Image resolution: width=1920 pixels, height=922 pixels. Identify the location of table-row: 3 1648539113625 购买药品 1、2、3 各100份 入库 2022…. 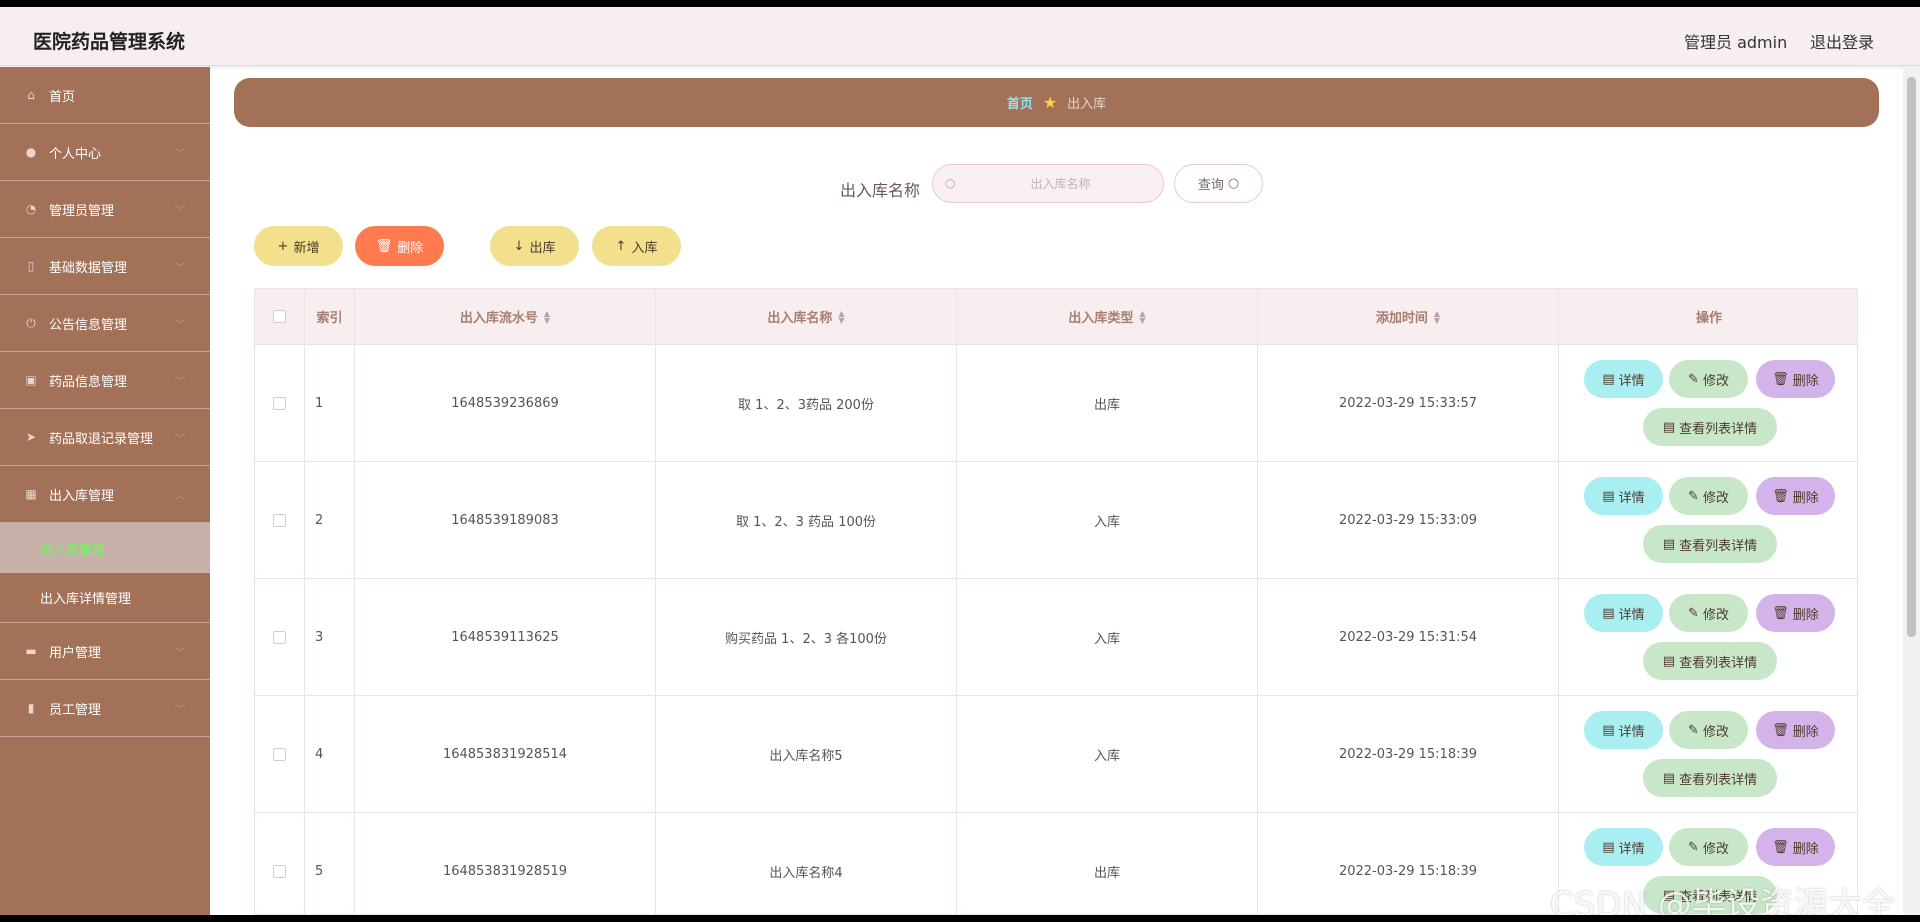
(1056, 636).